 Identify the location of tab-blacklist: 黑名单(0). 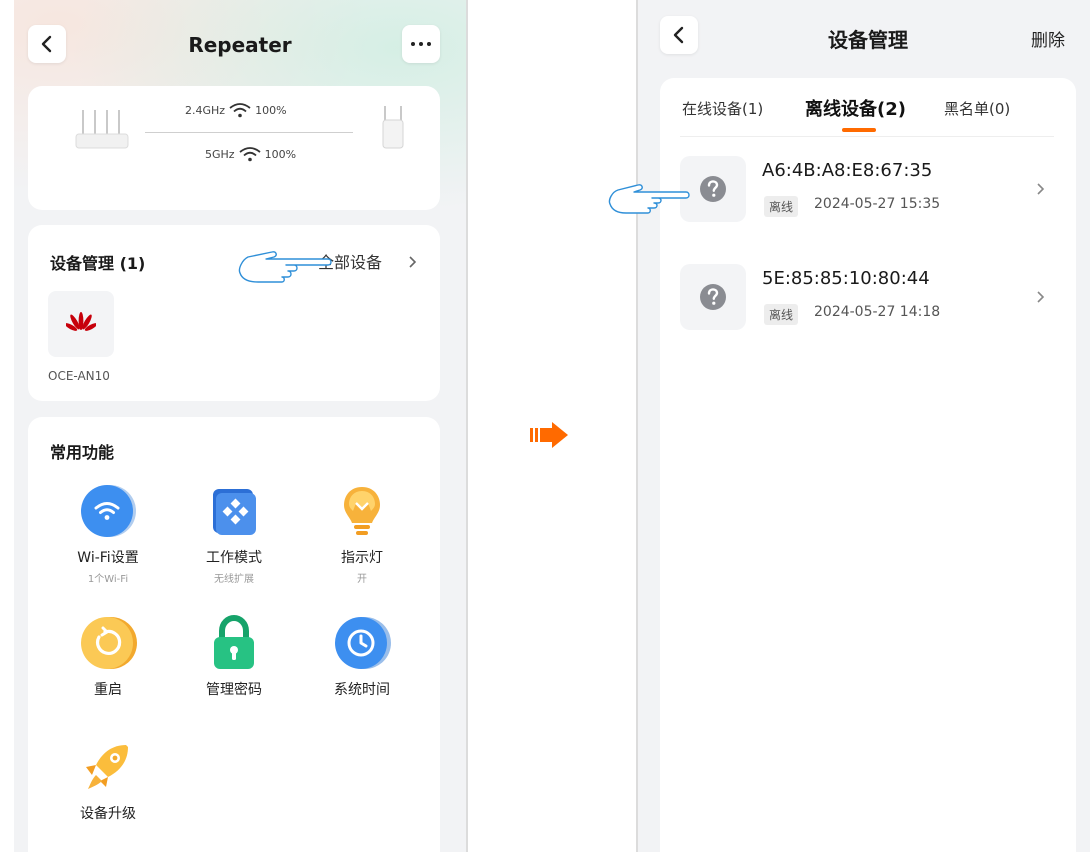
(977, 108).